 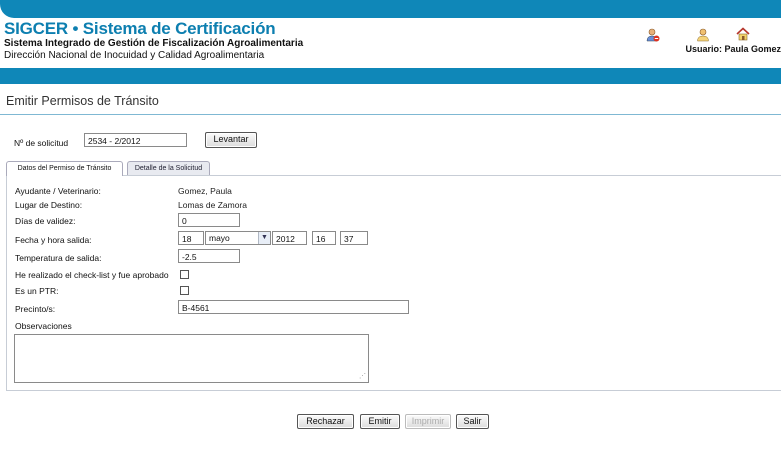 What do you see at coordinates (43, 326) in the screenshot?
I see `observations-label: Observaciones` at bounding box center [43, 326].